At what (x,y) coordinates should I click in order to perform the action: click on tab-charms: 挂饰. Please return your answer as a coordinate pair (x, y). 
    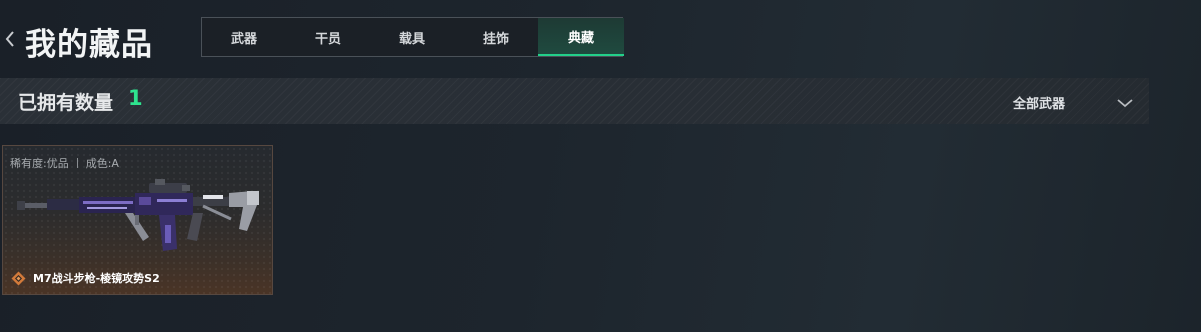
    Looking at the image, I should click on (496, 37).